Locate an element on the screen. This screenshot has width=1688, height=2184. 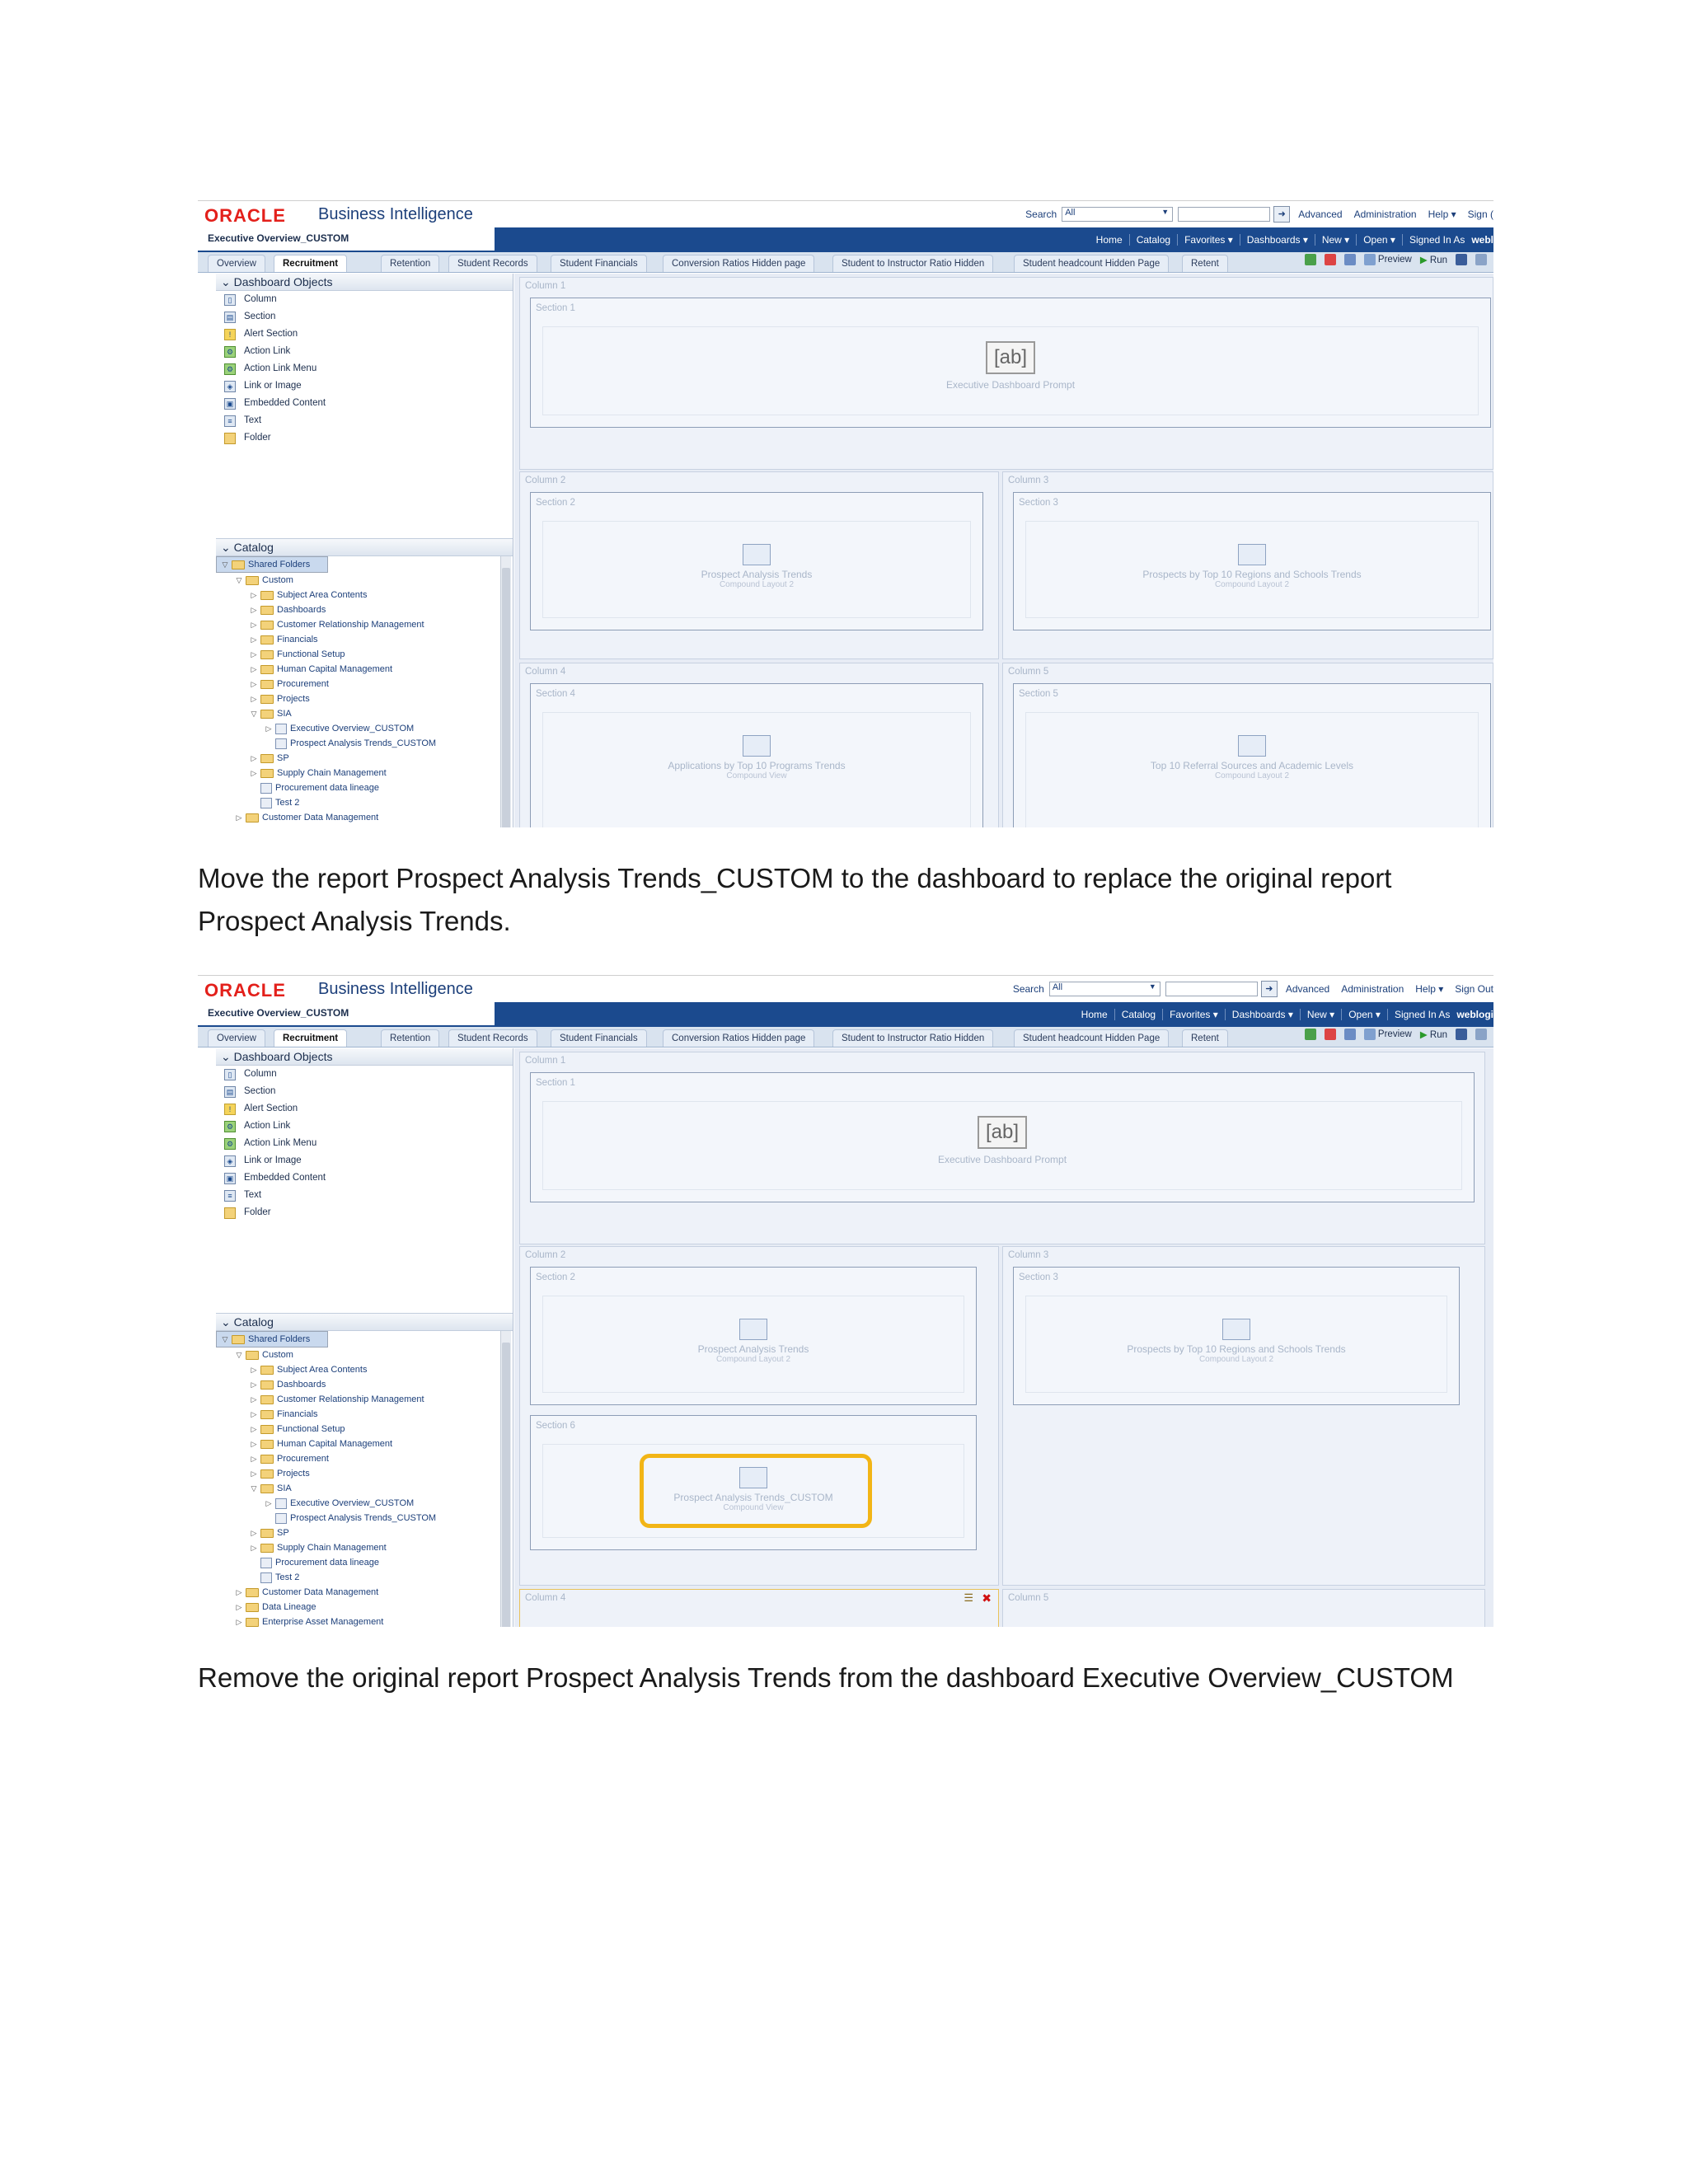
tab-conversion-ratios: Conversion Ratios Hidden page is located at coordinates (739, 263).